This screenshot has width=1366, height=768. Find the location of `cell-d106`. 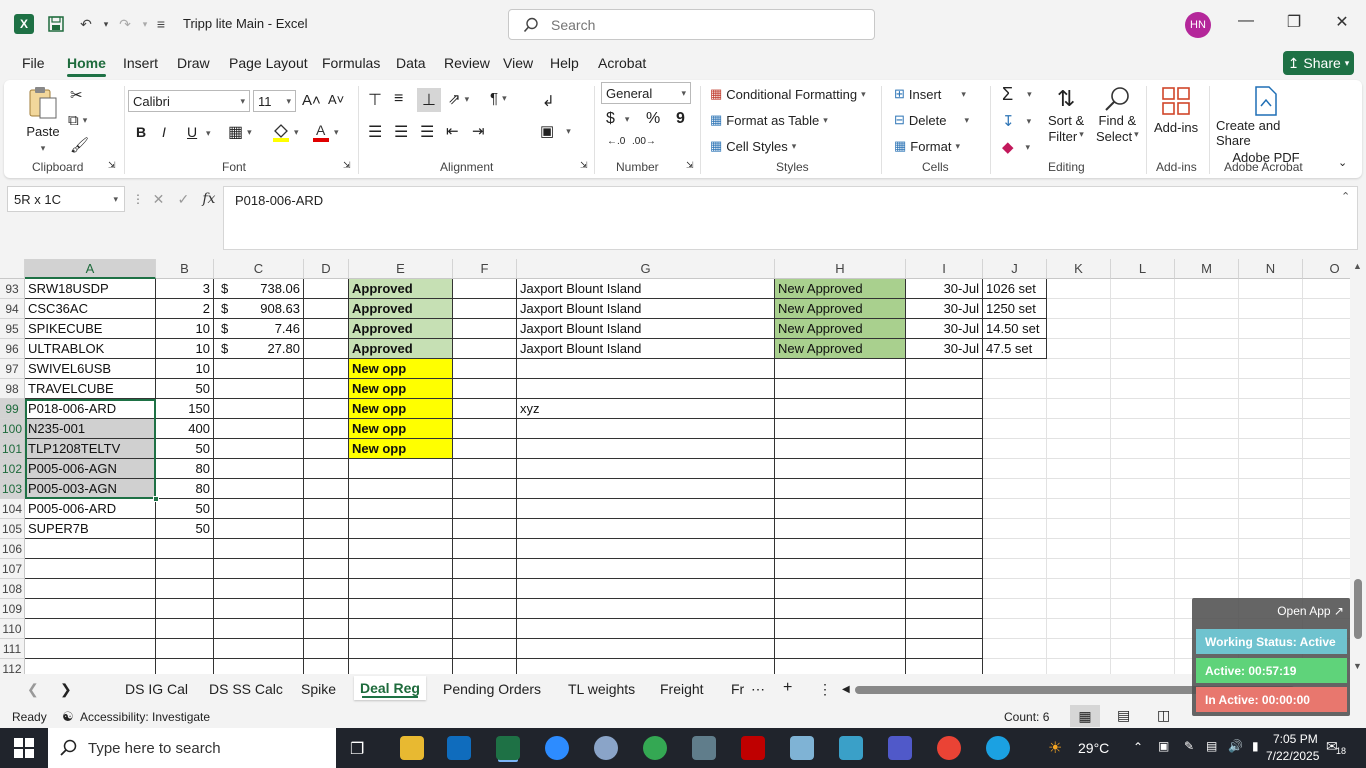

cell-d106 is located at coordinates (326, 549).